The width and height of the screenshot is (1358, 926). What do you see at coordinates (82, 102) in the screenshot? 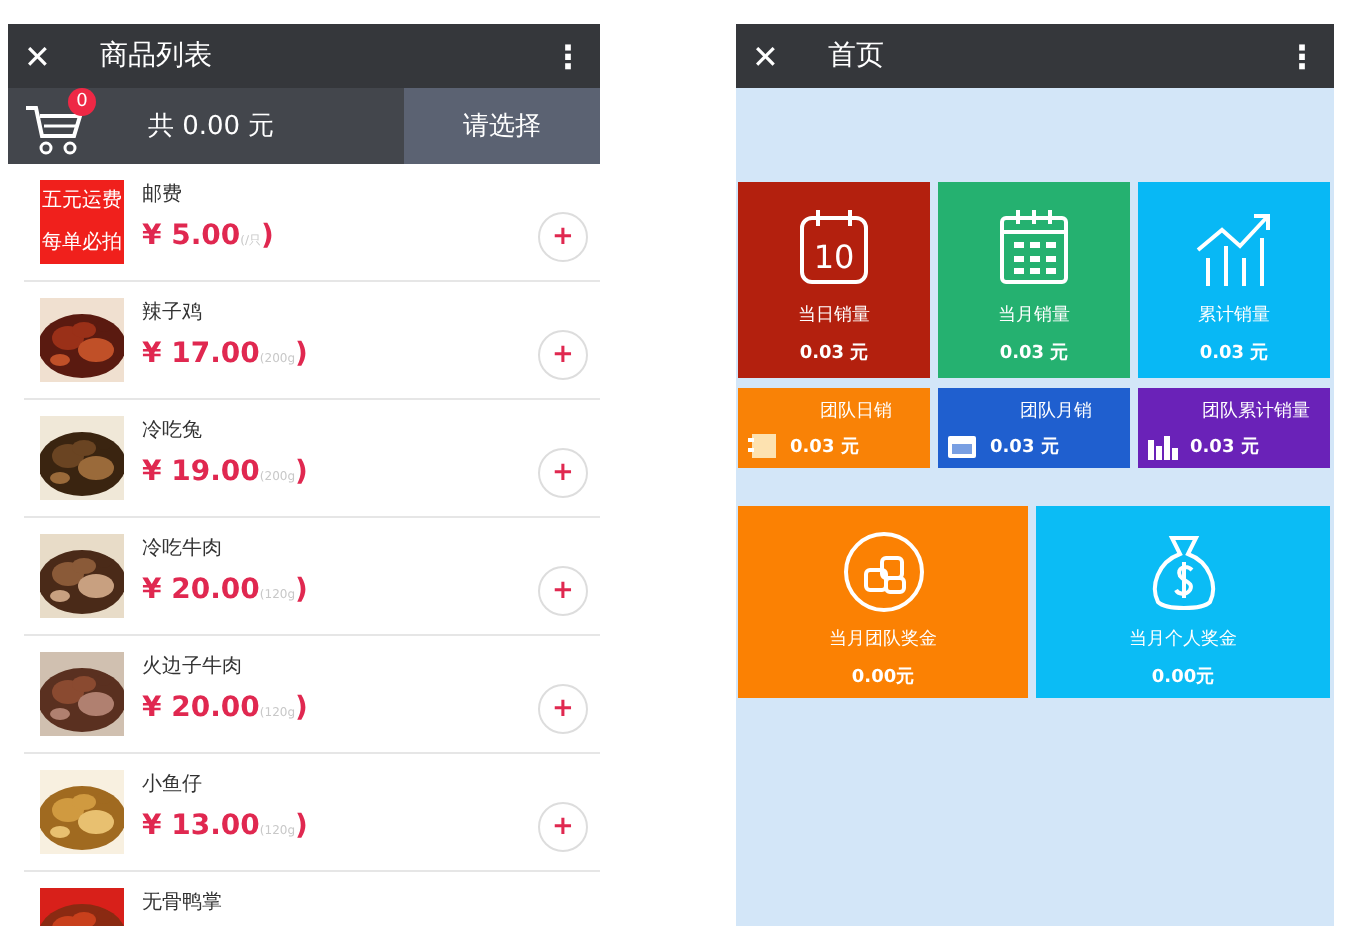
I see `cart-count-badge: 0` at bounding box center [82, 102].